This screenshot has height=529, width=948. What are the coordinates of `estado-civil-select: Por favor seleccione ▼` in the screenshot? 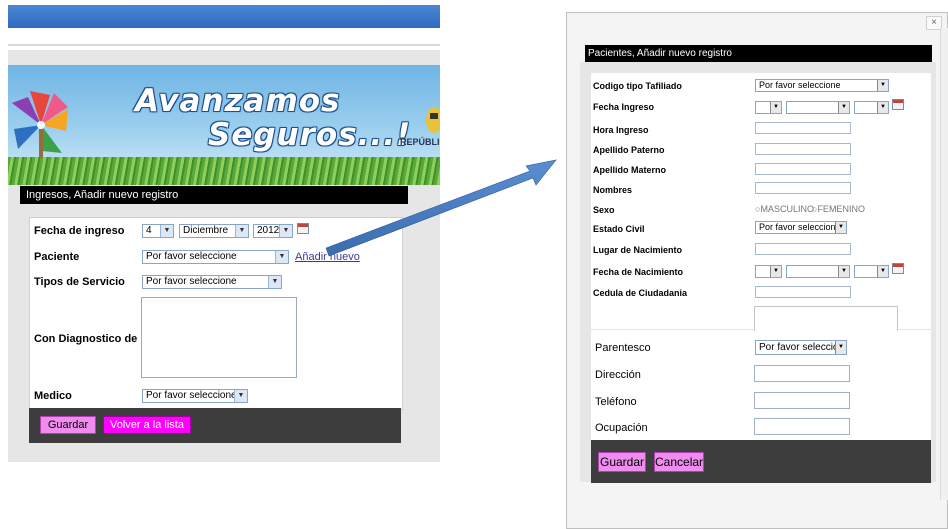 It's located at (801, 227).